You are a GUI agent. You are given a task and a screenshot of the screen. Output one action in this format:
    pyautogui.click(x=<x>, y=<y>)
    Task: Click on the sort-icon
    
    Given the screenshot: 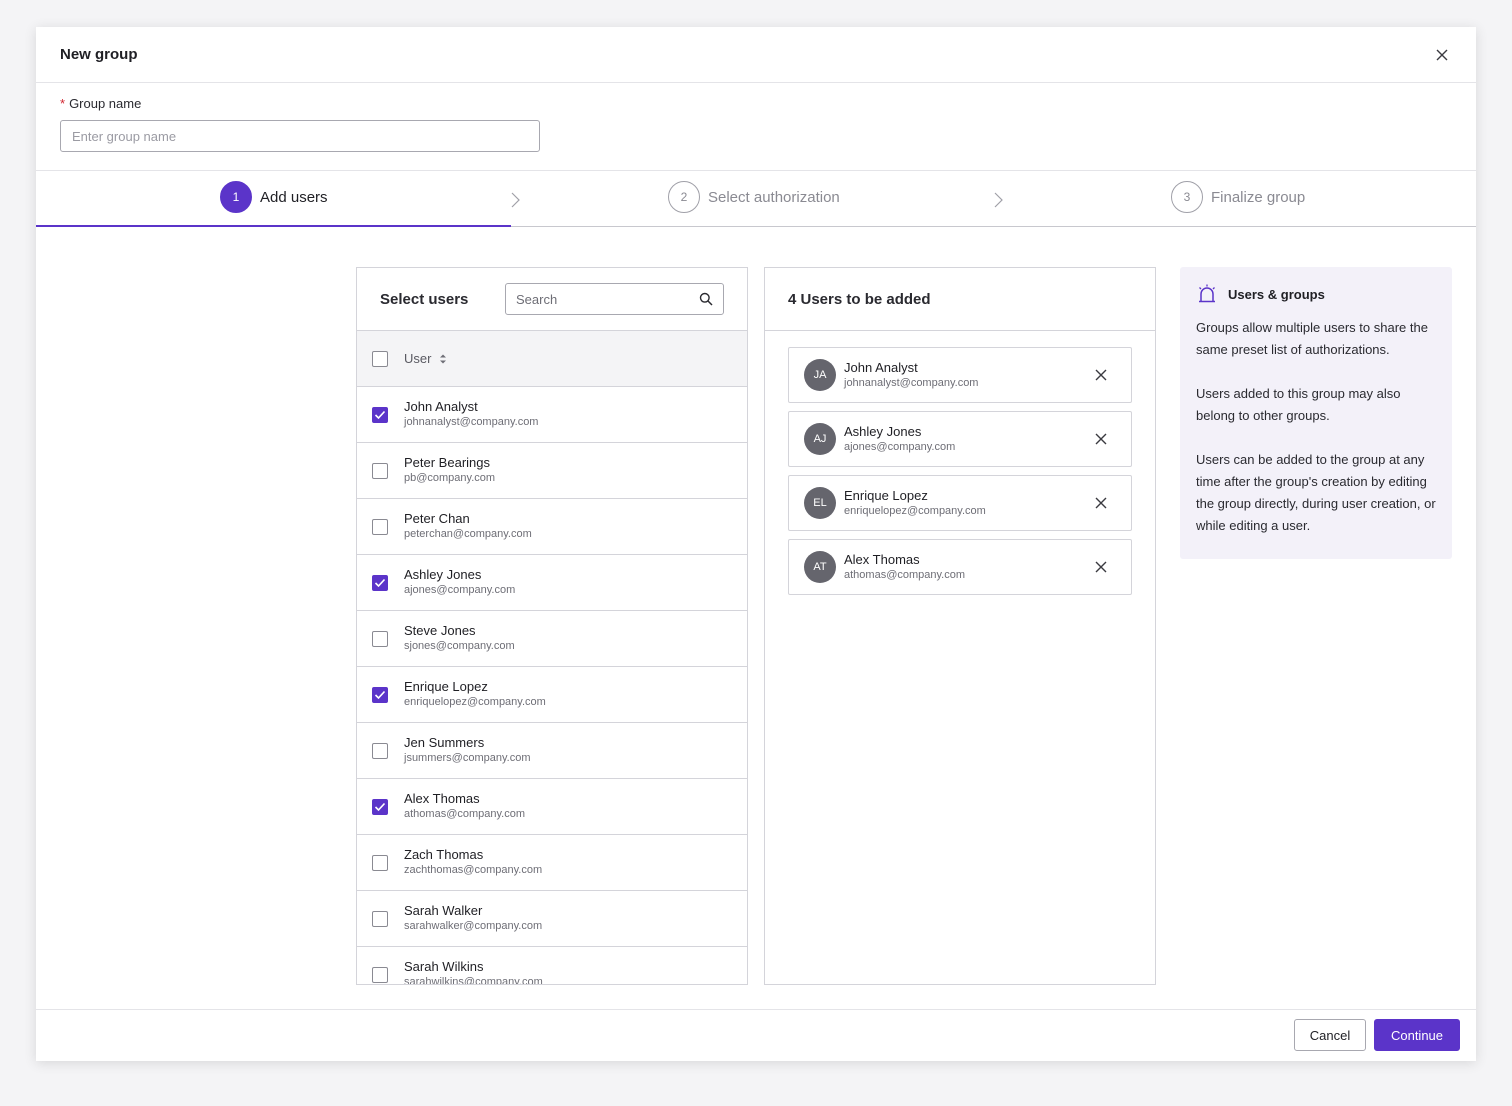 What is the action you would take?
    pyautogui.click(x=443, y=359)
    